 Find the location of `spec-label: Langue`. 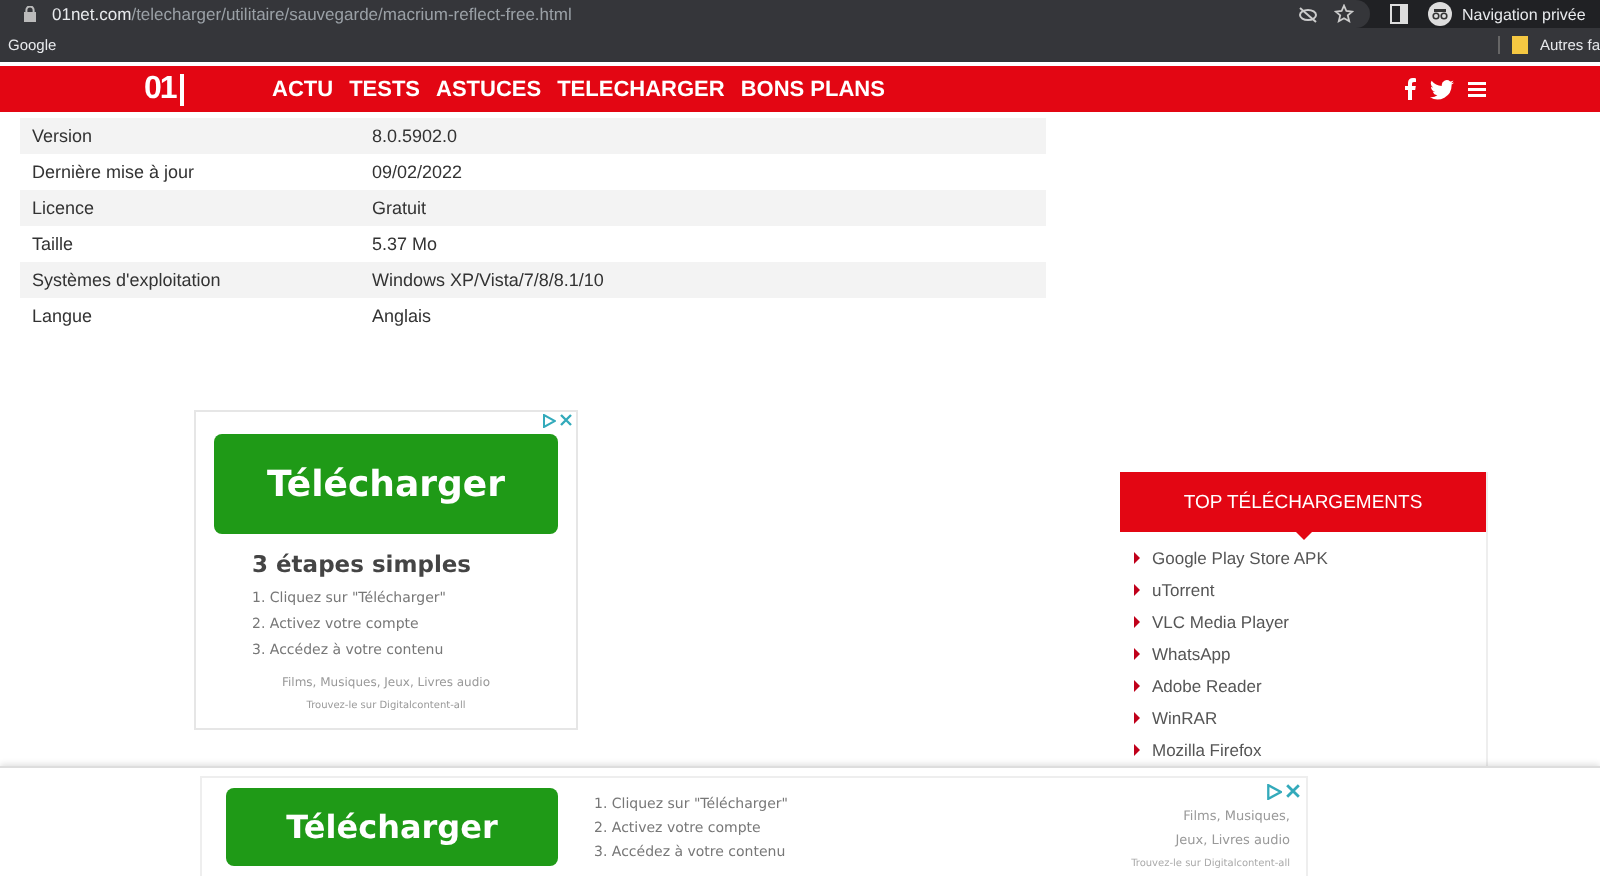

spec-label: Langue is located at coordinates (62, 316).